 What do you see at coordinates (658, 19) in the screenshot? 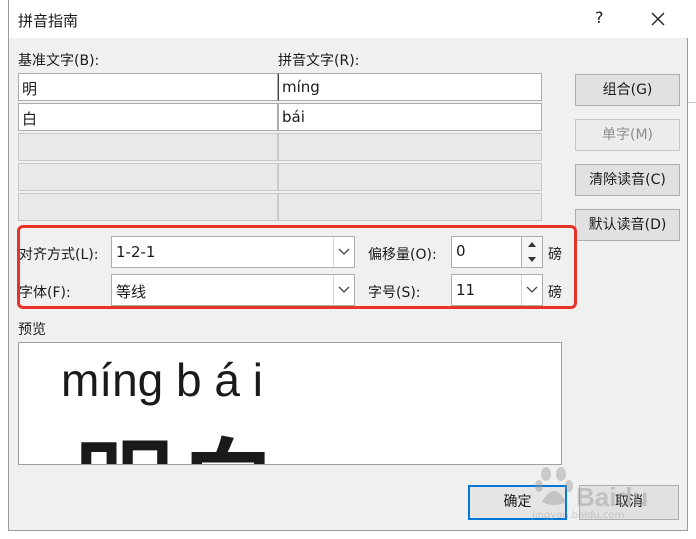
I see `close-icon` at bounding box center [658, 19].